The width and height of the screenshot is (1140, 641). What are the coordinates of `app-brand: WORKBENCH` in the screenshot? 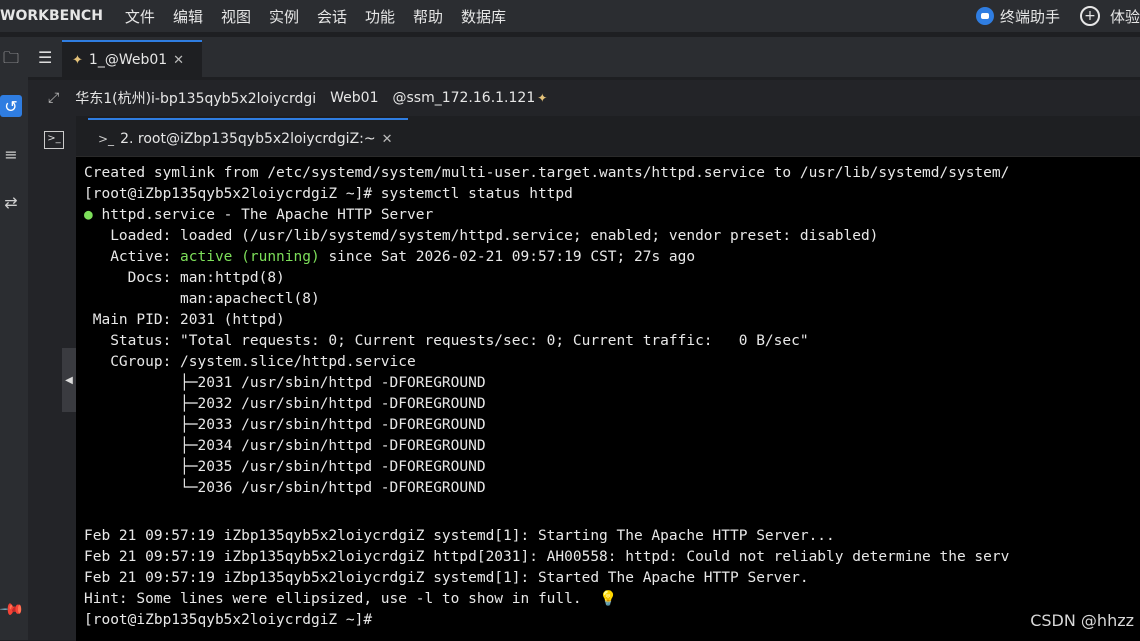 It's located at (51, 16).